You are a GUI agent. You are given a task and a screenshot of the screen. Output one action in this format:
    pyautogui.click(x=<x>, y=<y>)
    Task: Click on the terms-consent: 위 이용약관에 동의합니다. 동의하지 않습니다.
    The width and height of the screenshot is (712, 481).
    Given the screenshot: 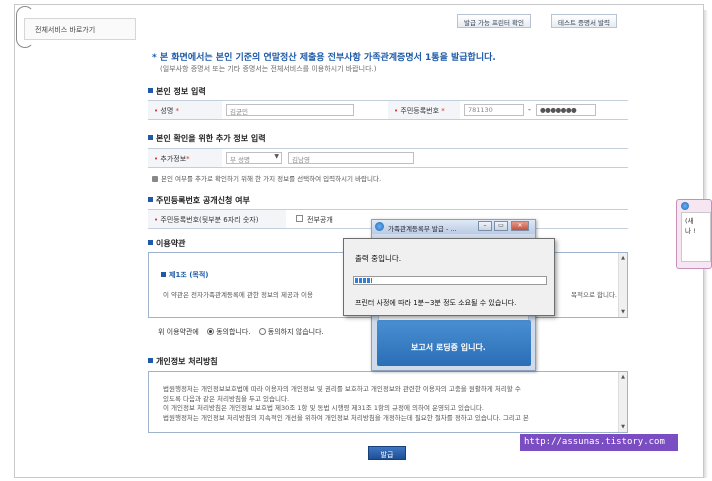 What is the action you would take?
    pyautogui.click(x=241, y=332)
    